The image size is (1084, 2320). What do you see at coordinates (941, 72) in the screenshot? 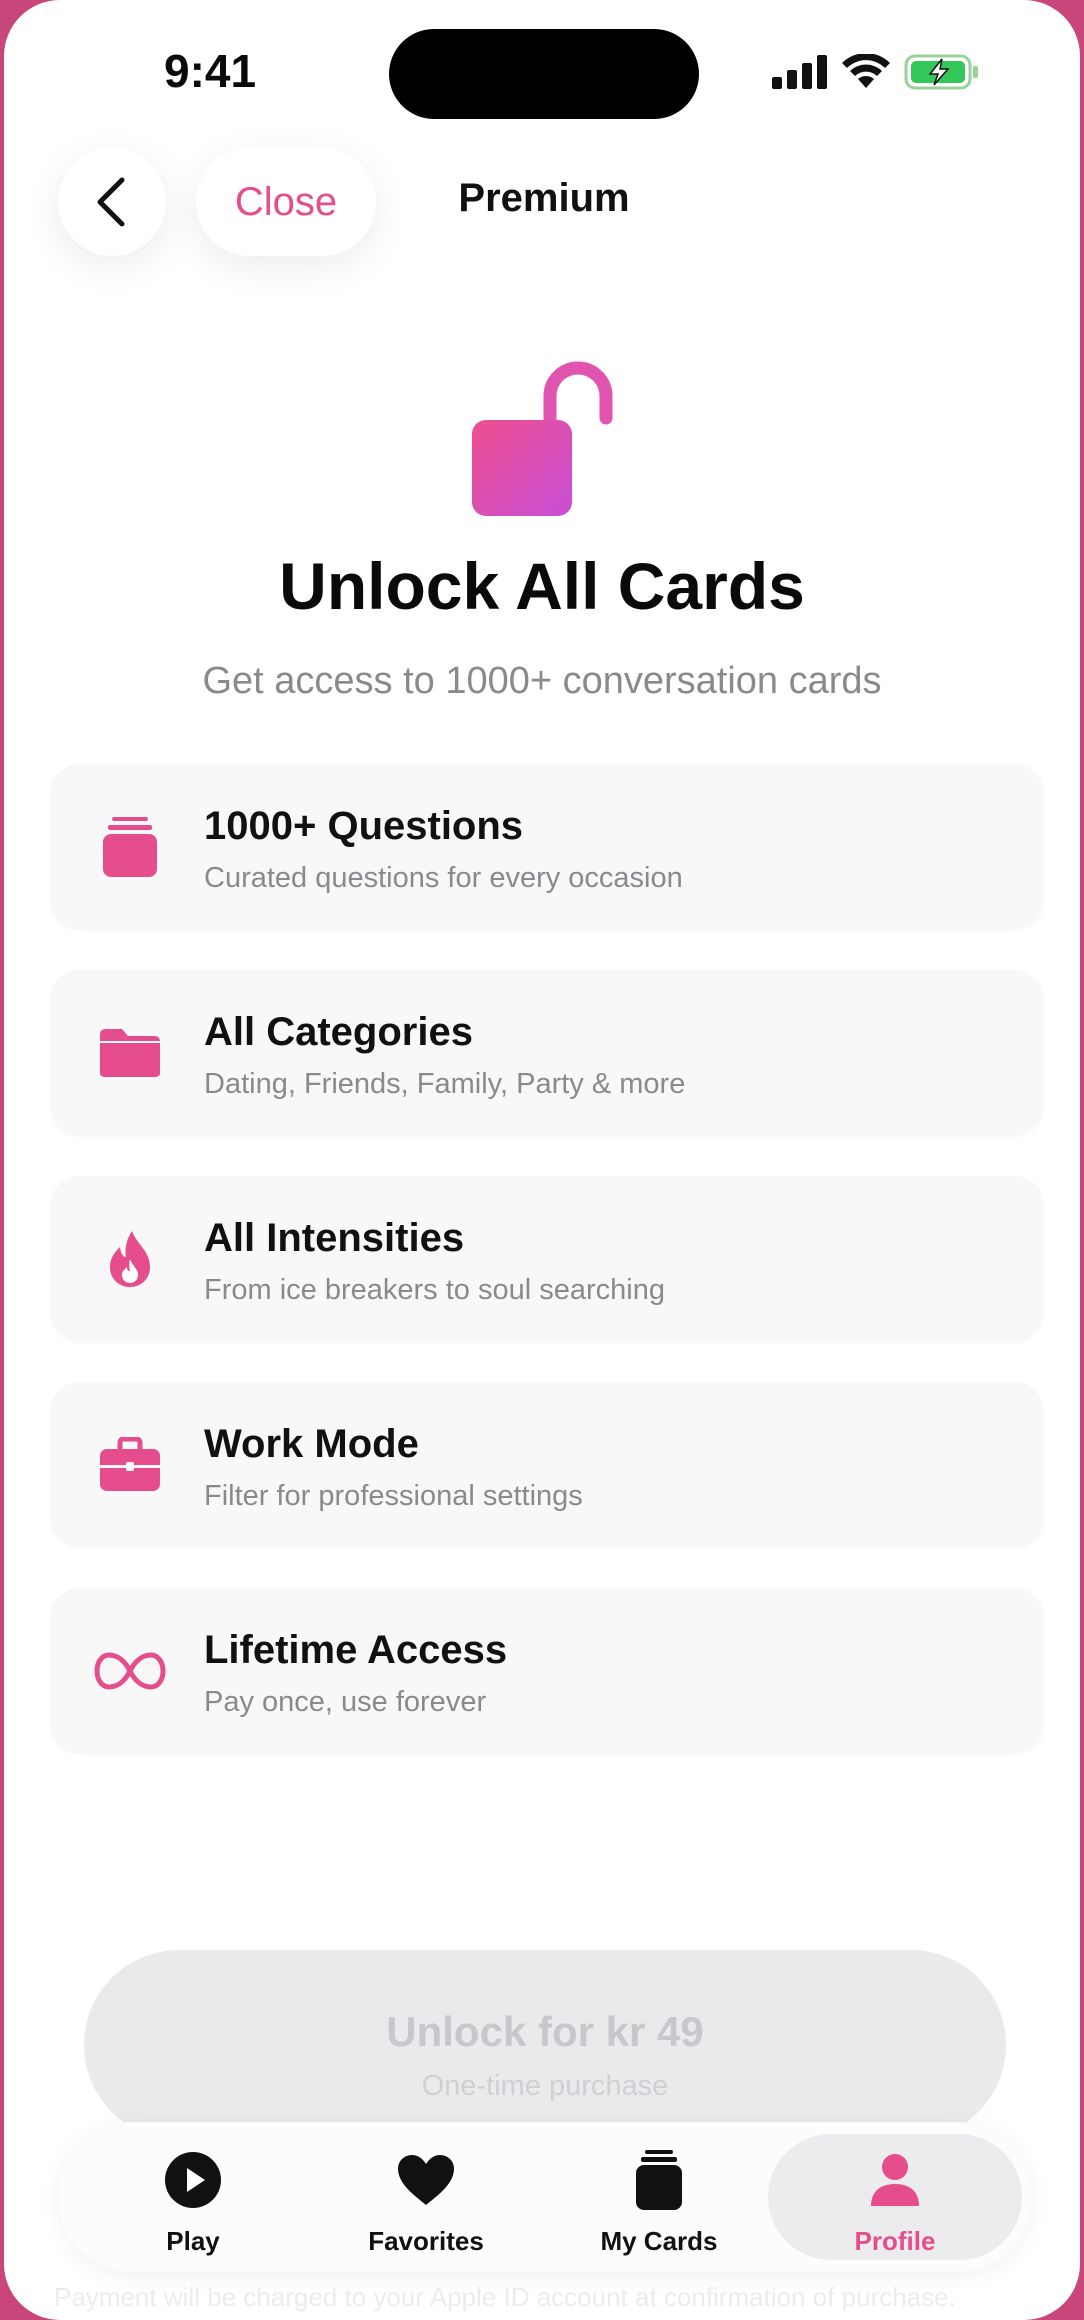
I see `battery-charging-icon` at bounding box center [941, 72].